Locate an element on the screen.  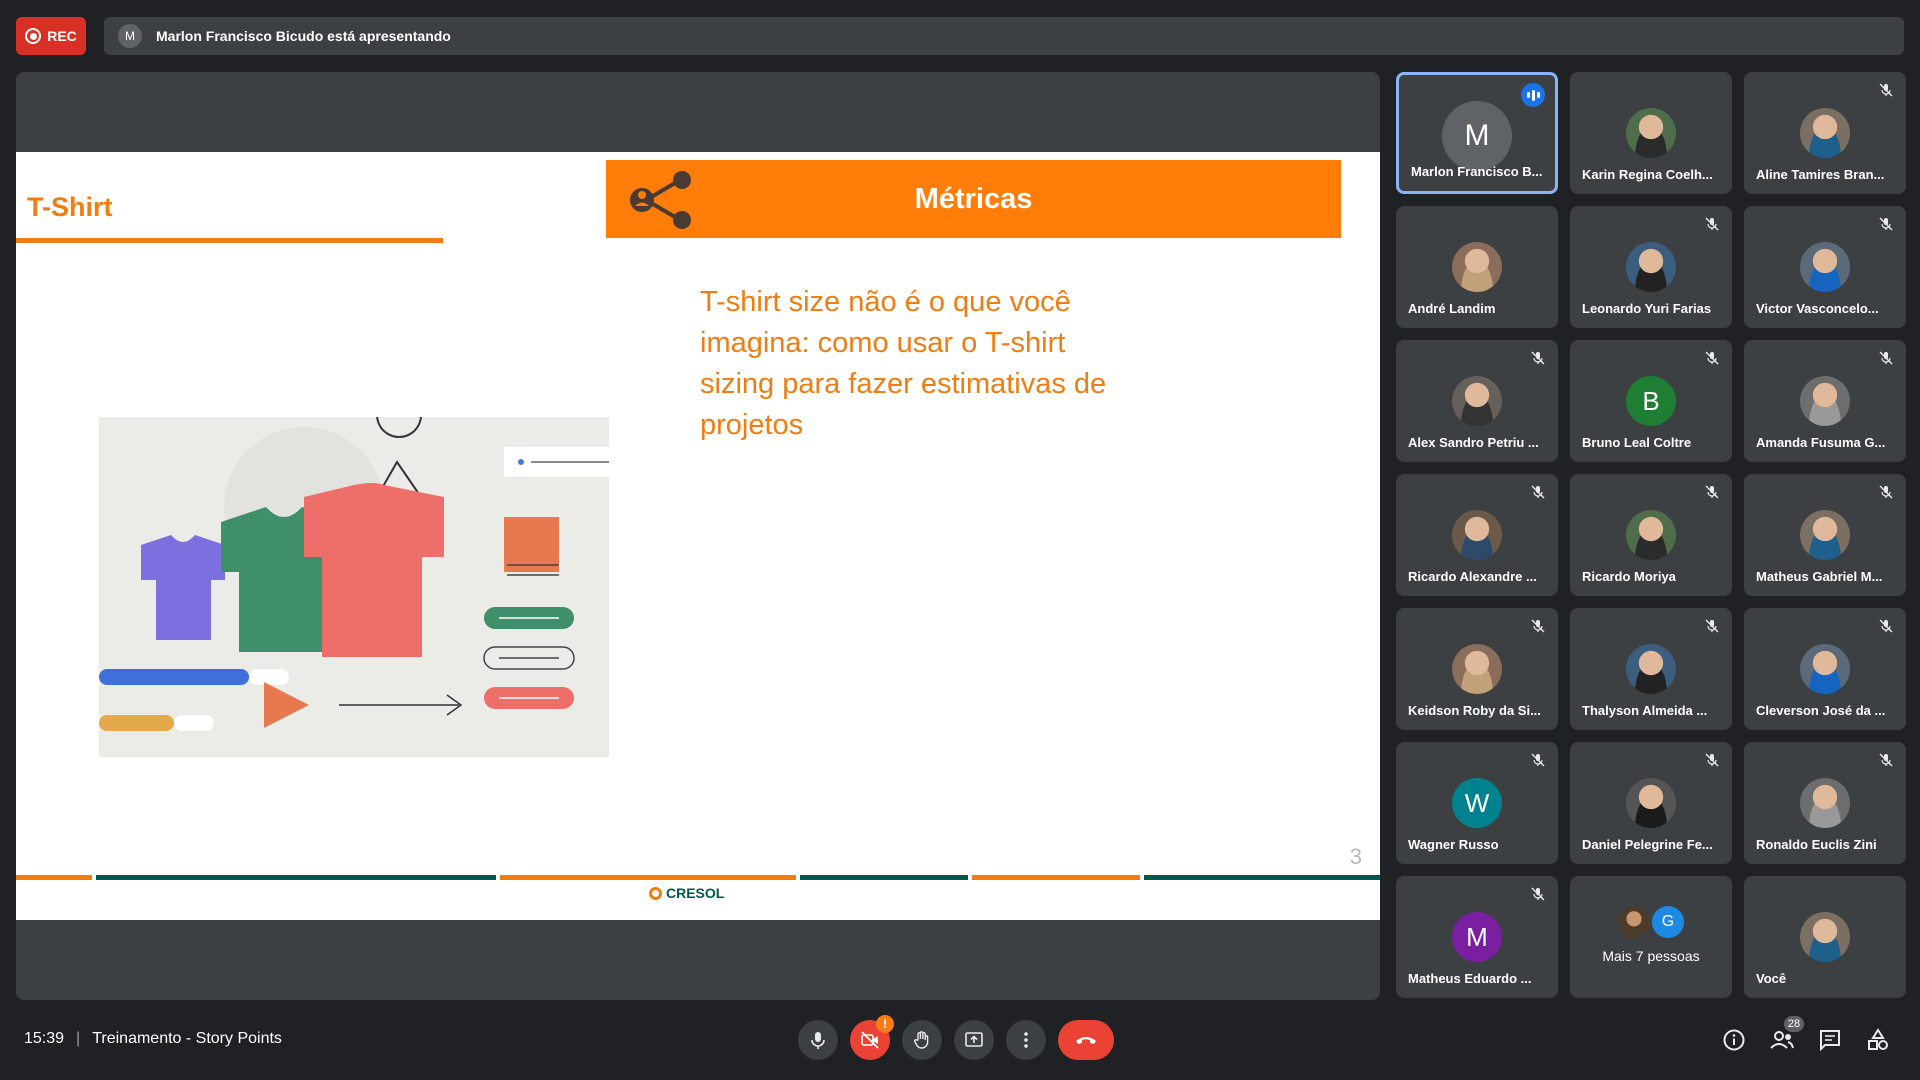
presenter-avatar: M is located at coordinates (130, 36).